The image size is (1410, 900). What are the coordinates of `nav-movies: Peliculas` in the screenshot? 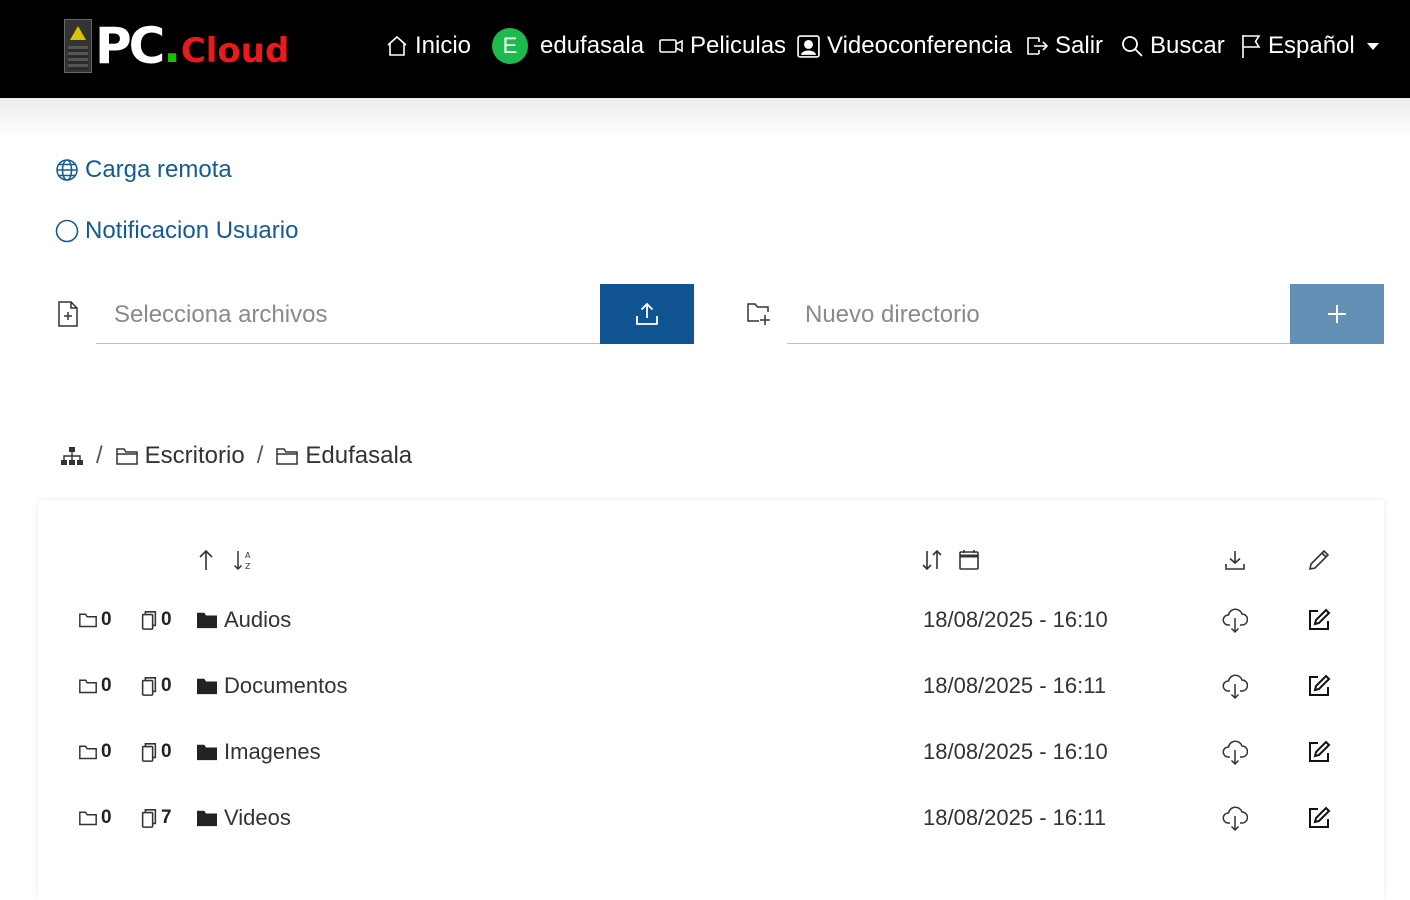 It's located at (722, 46).